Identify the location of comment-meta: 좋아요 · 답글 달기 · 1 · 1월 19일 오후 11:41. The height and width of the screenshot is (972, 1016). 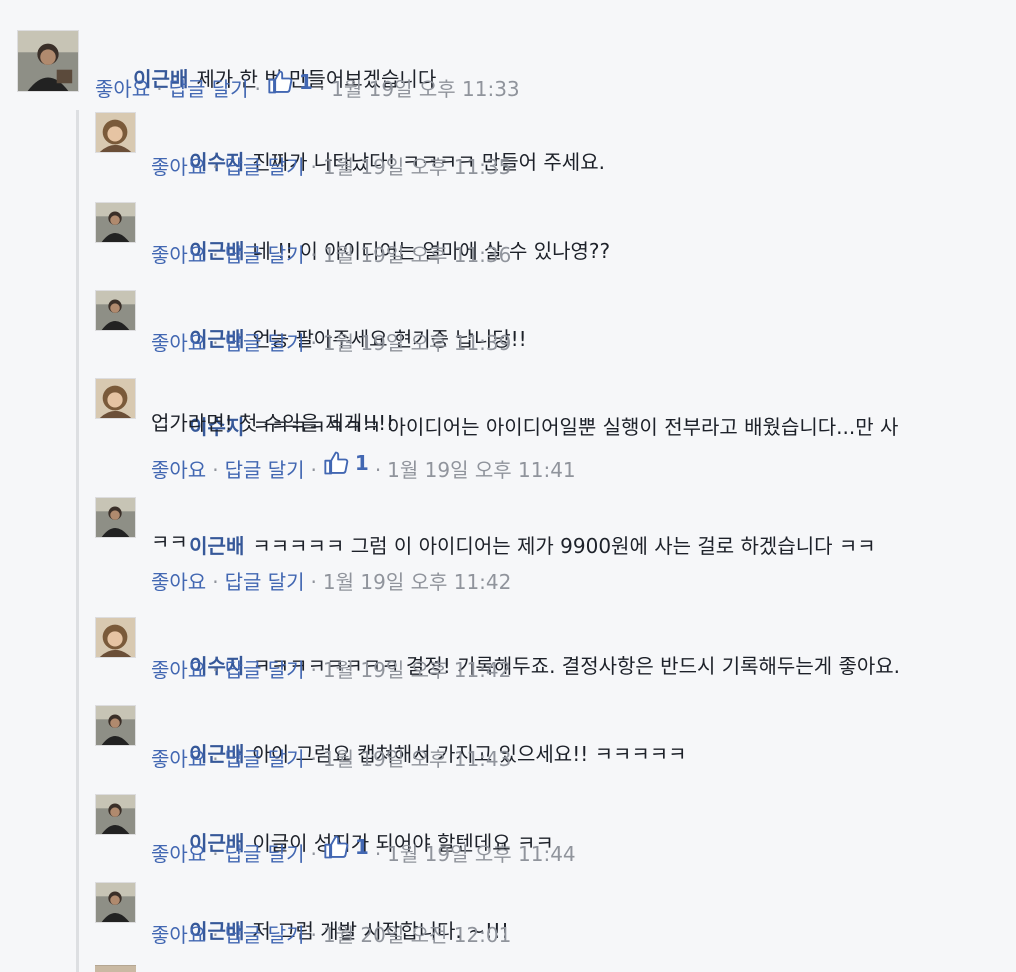
(363, 466).